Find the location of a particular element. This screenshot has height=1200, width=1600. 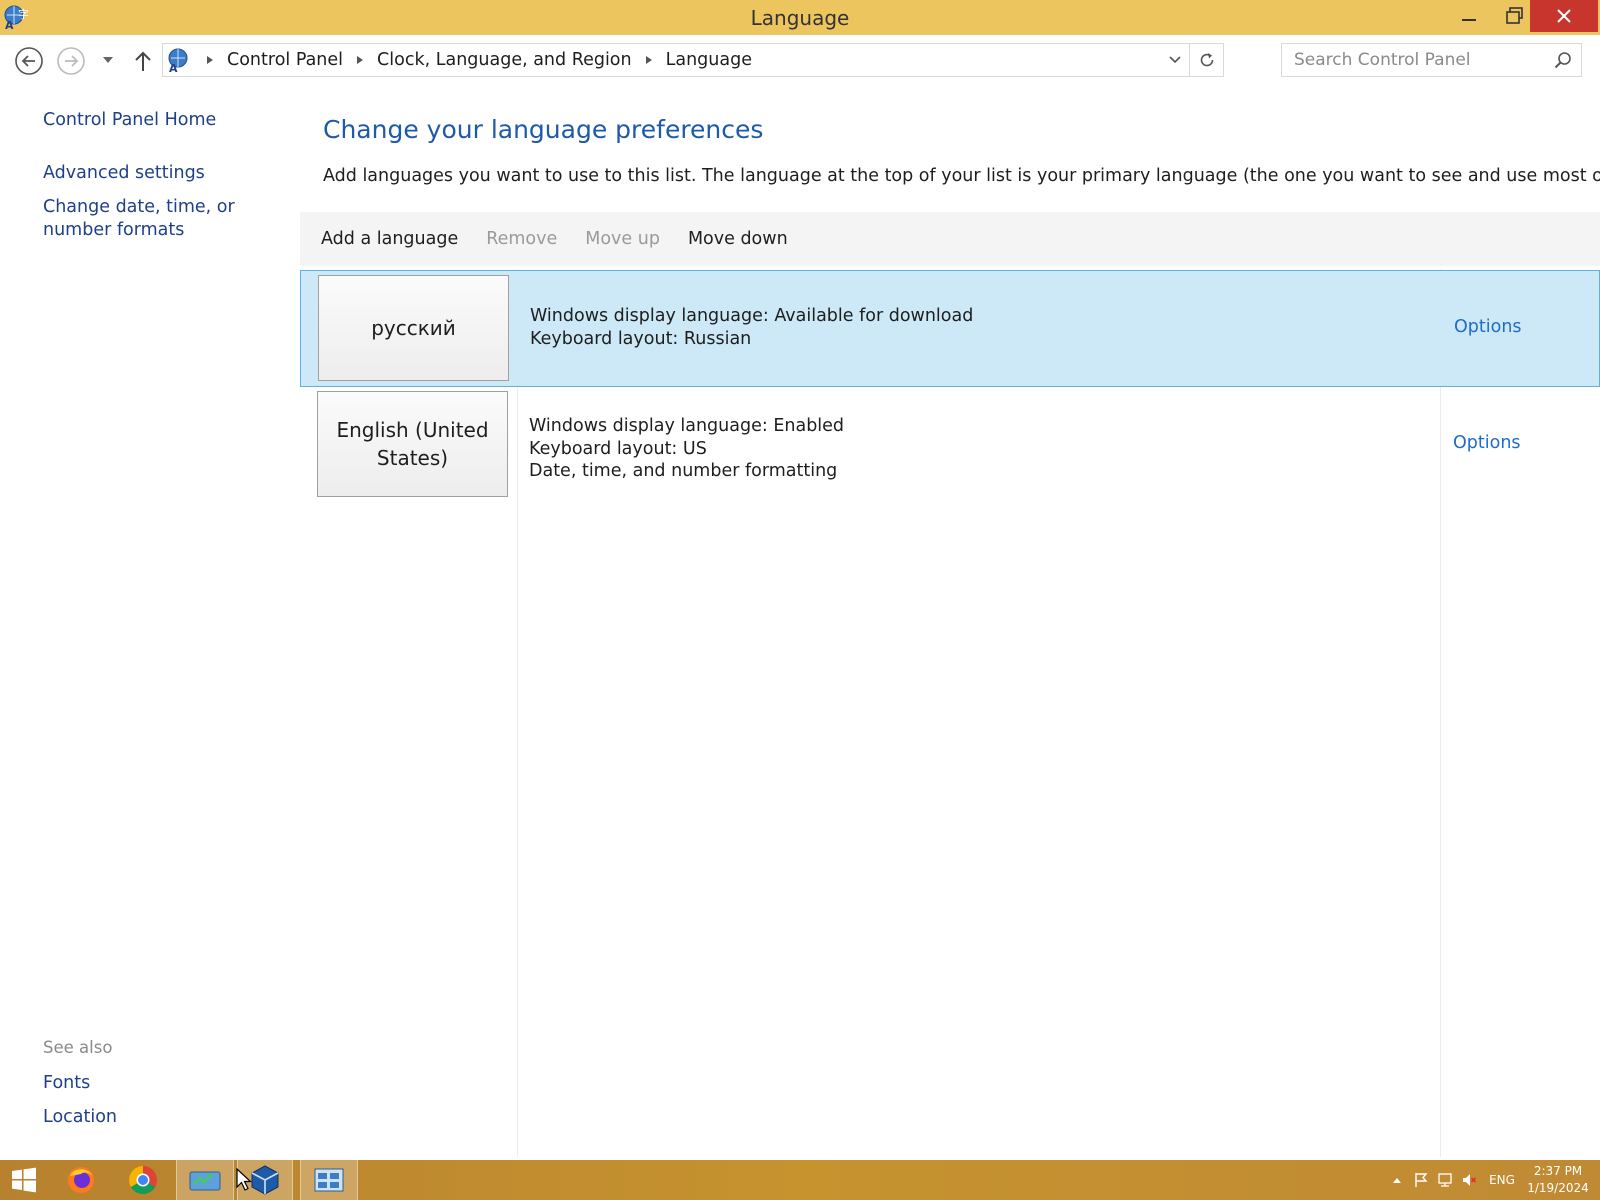

virtualbox-icon is located at coordinates (265, 1180).